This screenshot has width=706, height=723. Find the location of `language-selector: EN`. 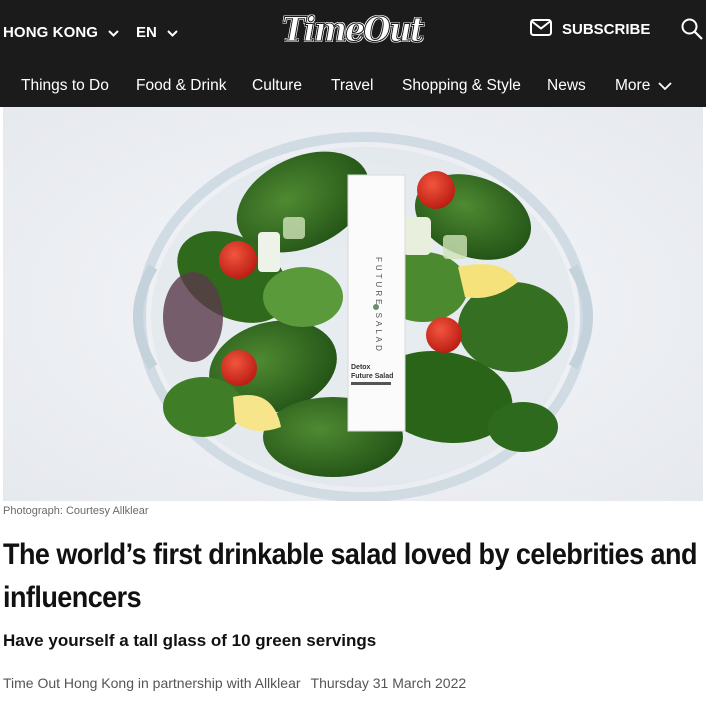

language-selector: EN is located at coordinates (157, 32).